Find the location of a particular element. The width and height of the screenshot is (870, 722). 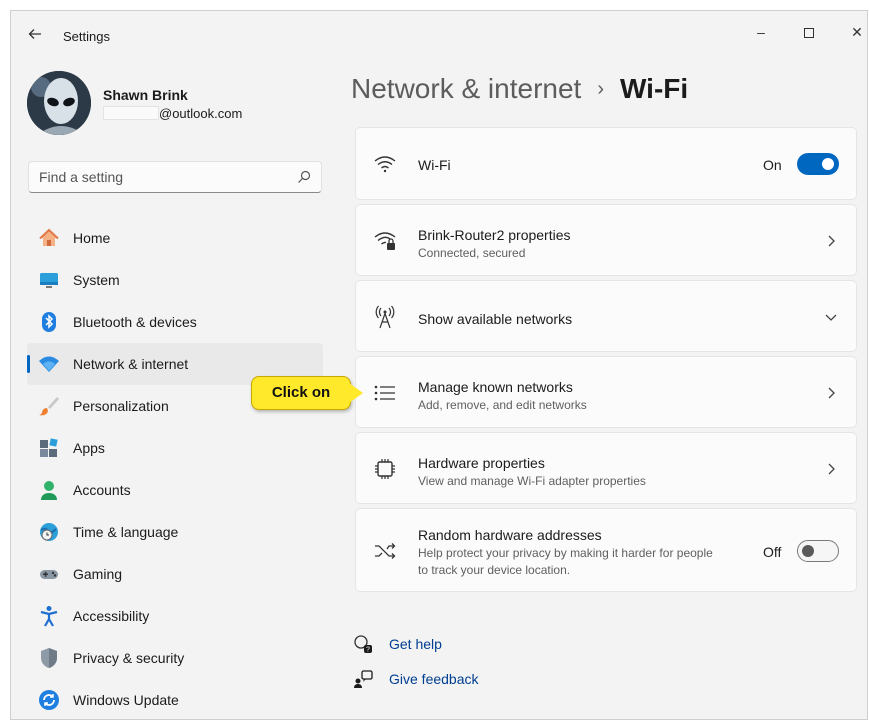

maximize-button is located at coordinates (809, 32).